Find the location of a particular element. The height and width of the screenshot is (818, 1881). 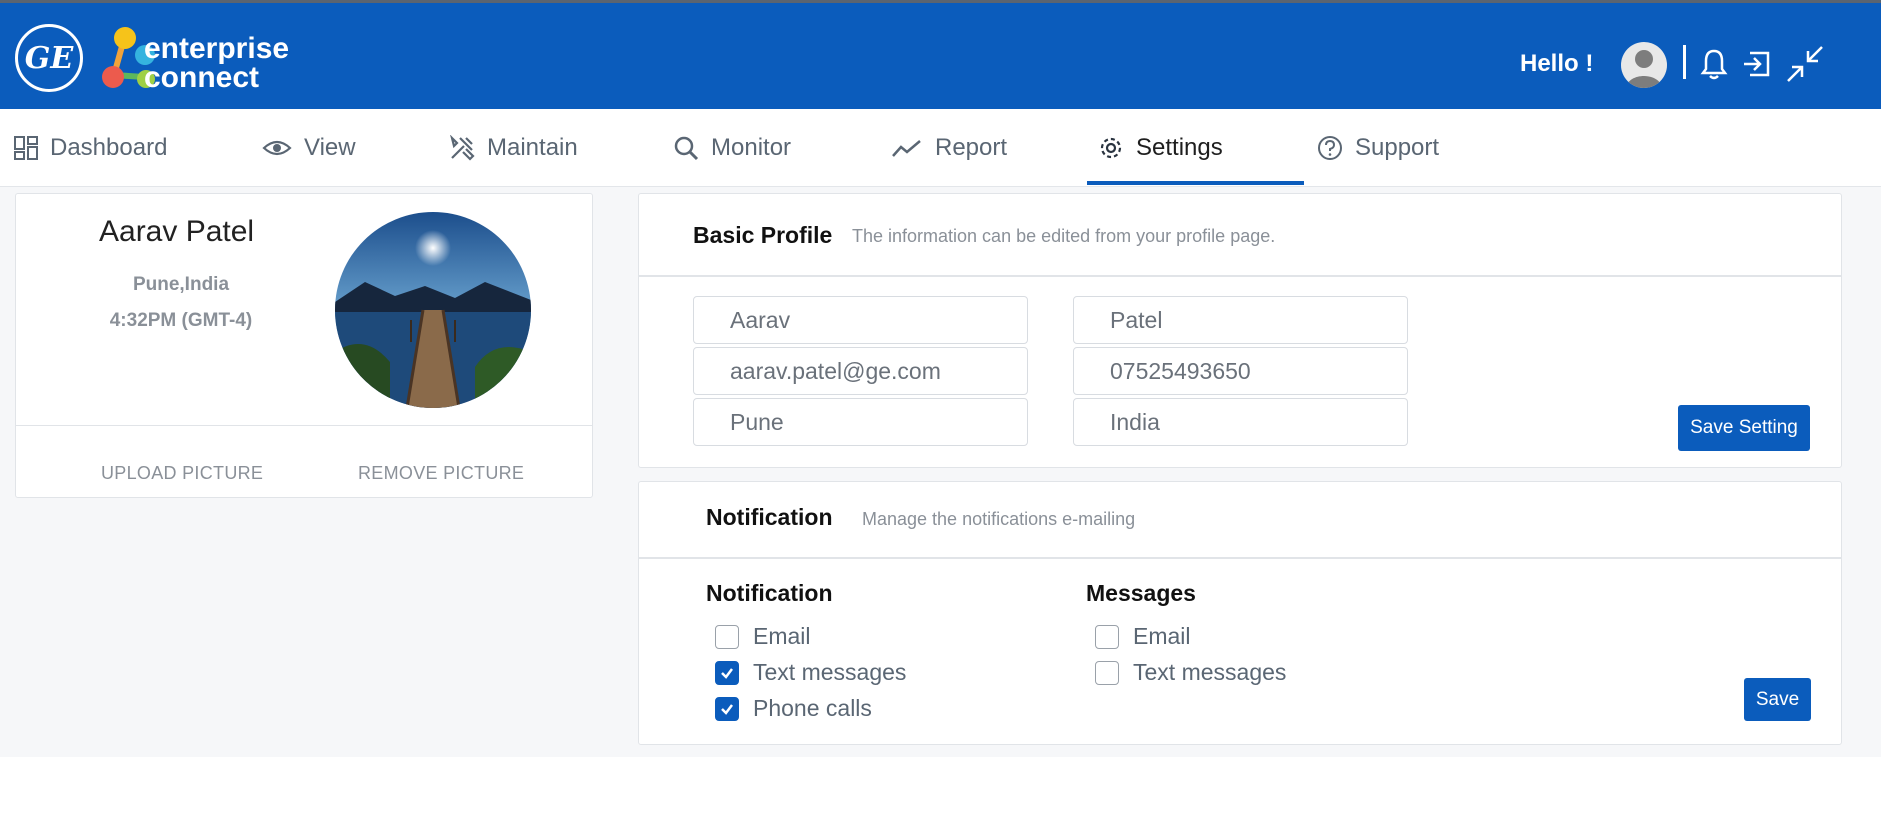

first-name-field: Aarav is located at coordinates (860, 320).